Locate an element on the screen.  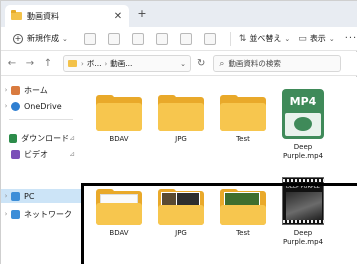
new-button: + 新規作成 ⌄ is located at coordinates (40, 39).